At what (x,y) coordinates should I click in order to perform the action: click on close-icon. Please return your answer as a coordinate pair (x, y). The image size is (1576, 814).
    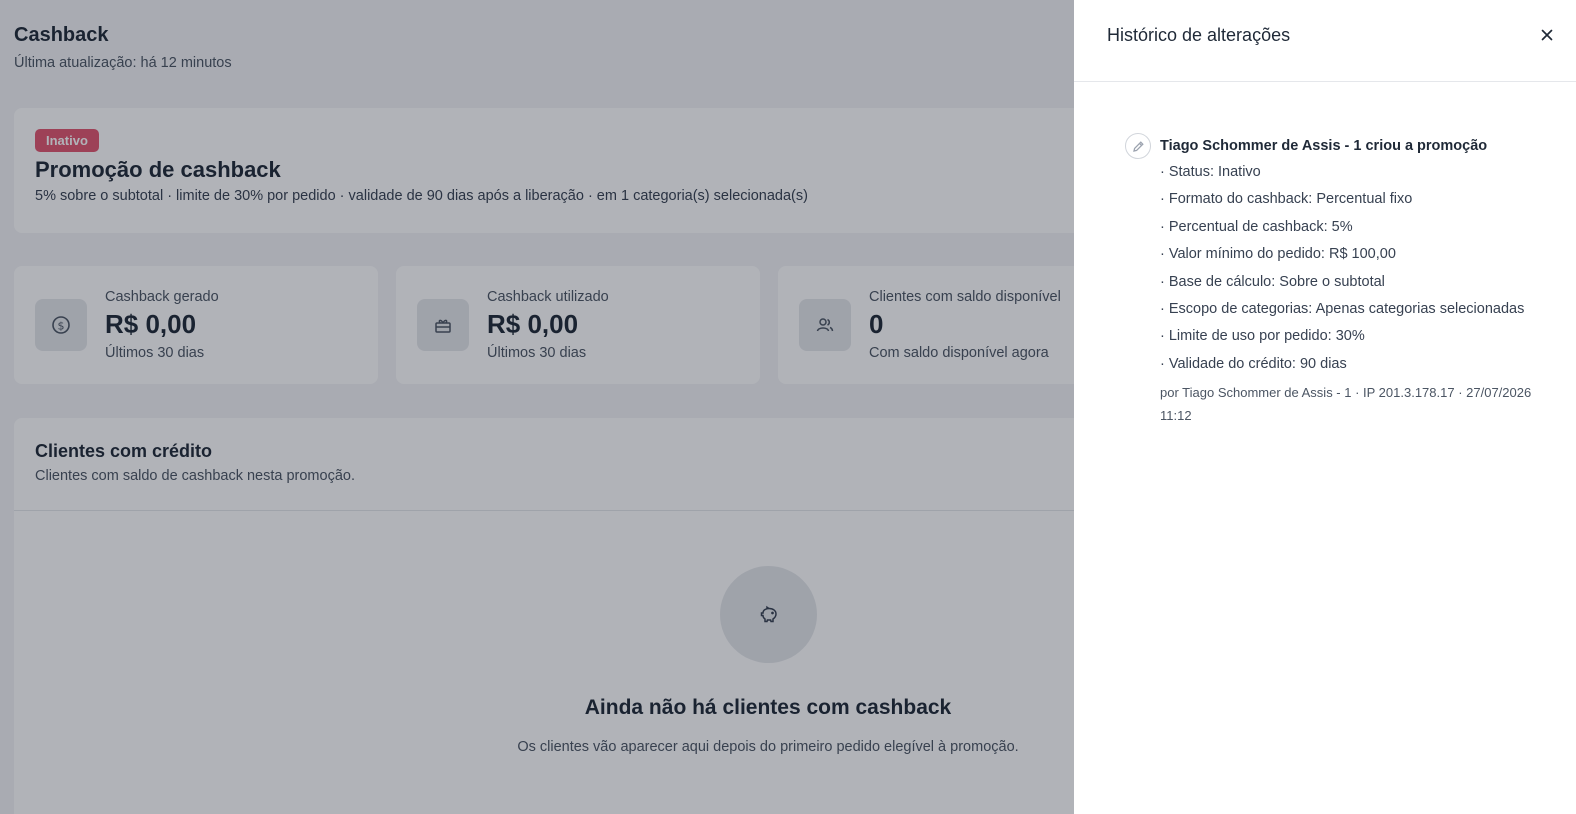
    Looking at the image, I should click on (1547, 35).